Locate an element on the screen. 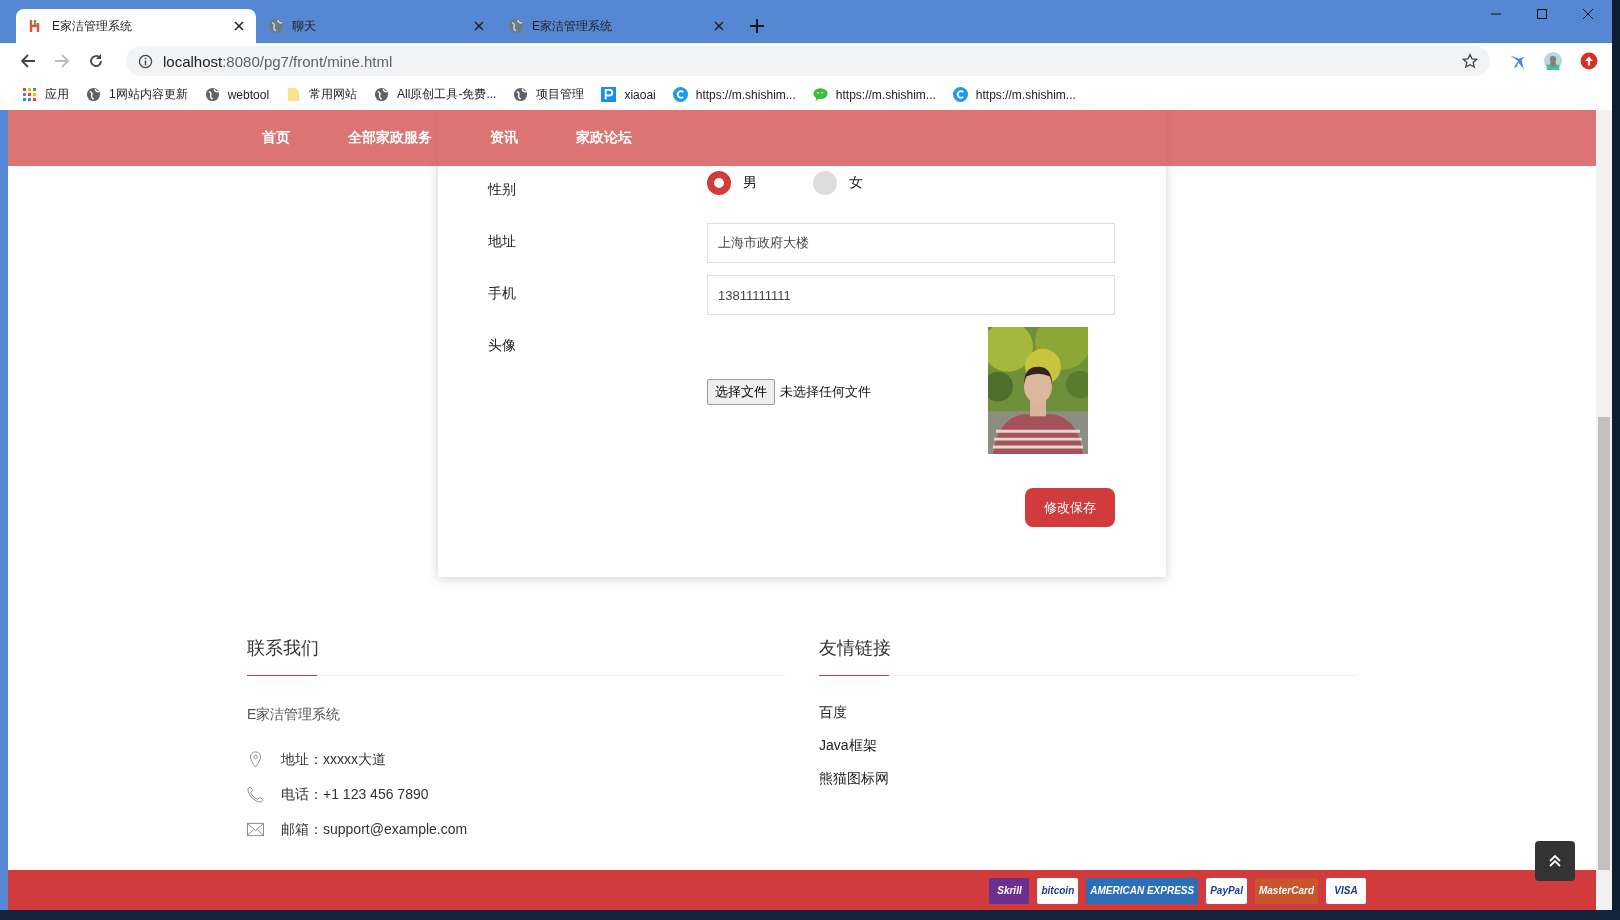 Image resolution: width=1620 pixels, height=920 pixels. phone-icon is located at coordinates (255, 794).